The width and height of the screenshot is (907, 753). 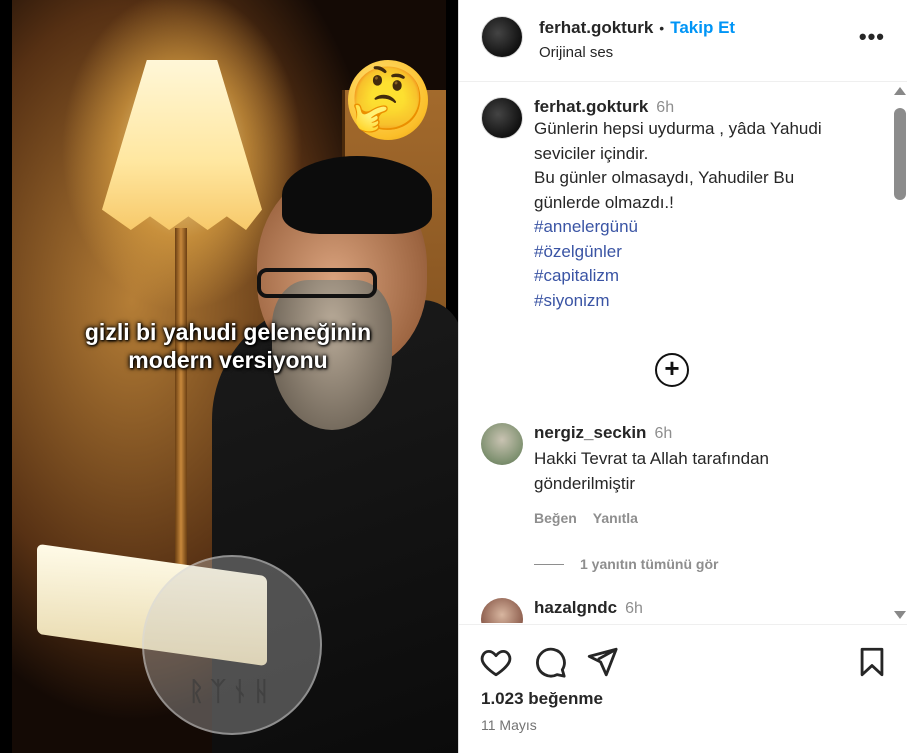 I want to click on thinking-face-emoji-icon: 🤔, so click(x=388, y=100).